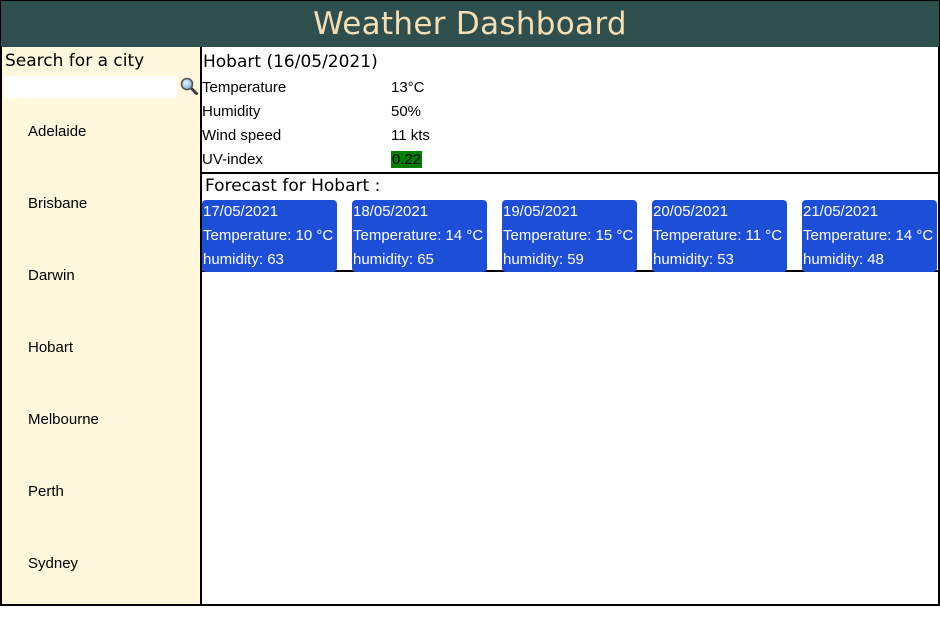 This screenshot has width=940, height=627. I want to click on search-input, so click(91, 87).